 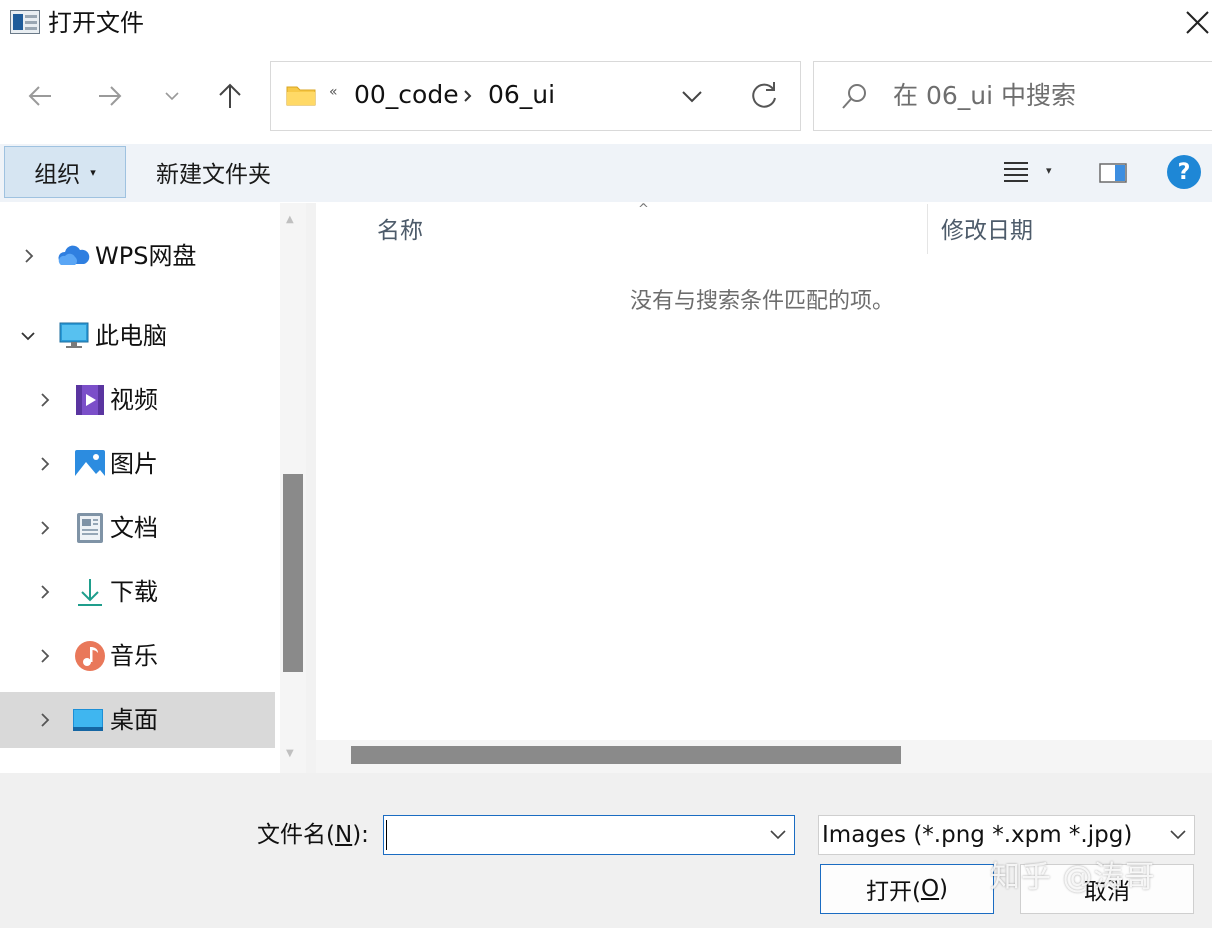 I want to click on folder-icon, so click(x=301, y=95).